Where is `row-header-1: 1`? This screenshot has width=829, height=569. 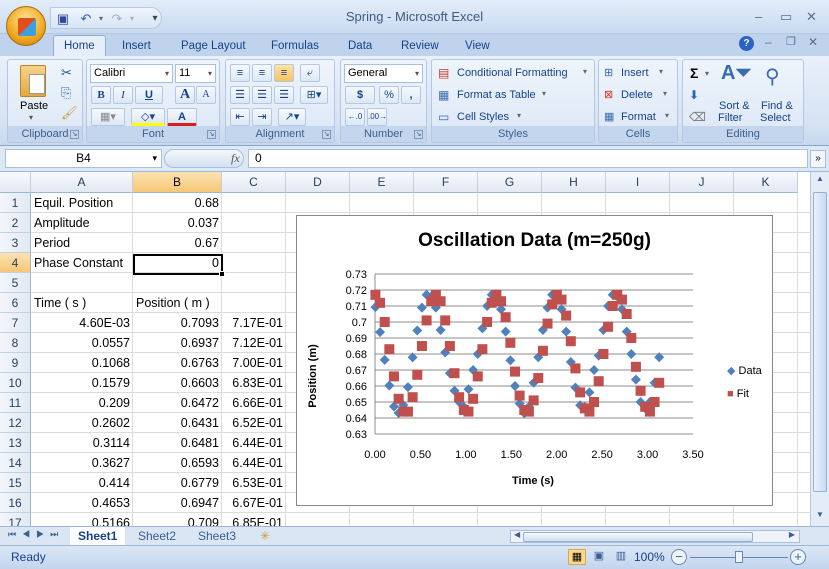
row-header-1: 1 is located at coordinates (15, 203).